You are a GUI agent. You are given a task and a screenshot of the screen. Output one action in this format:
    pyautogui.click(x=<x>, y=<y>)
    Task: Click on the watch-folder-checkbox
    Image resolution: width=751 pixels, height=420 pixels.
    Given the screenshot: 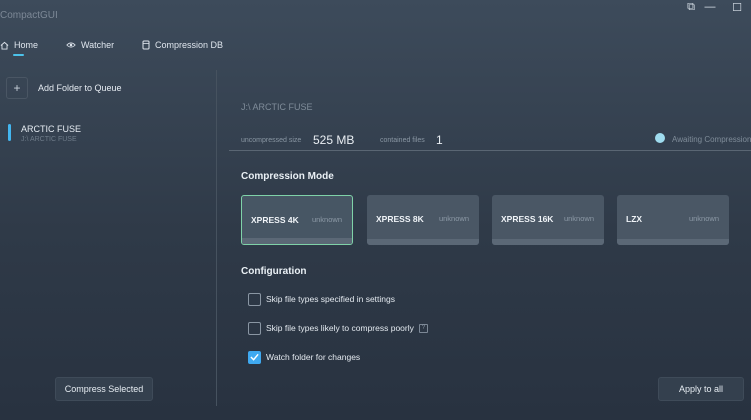 What is the action you would take?
    pyautogui.click(x=254, y=357)
    